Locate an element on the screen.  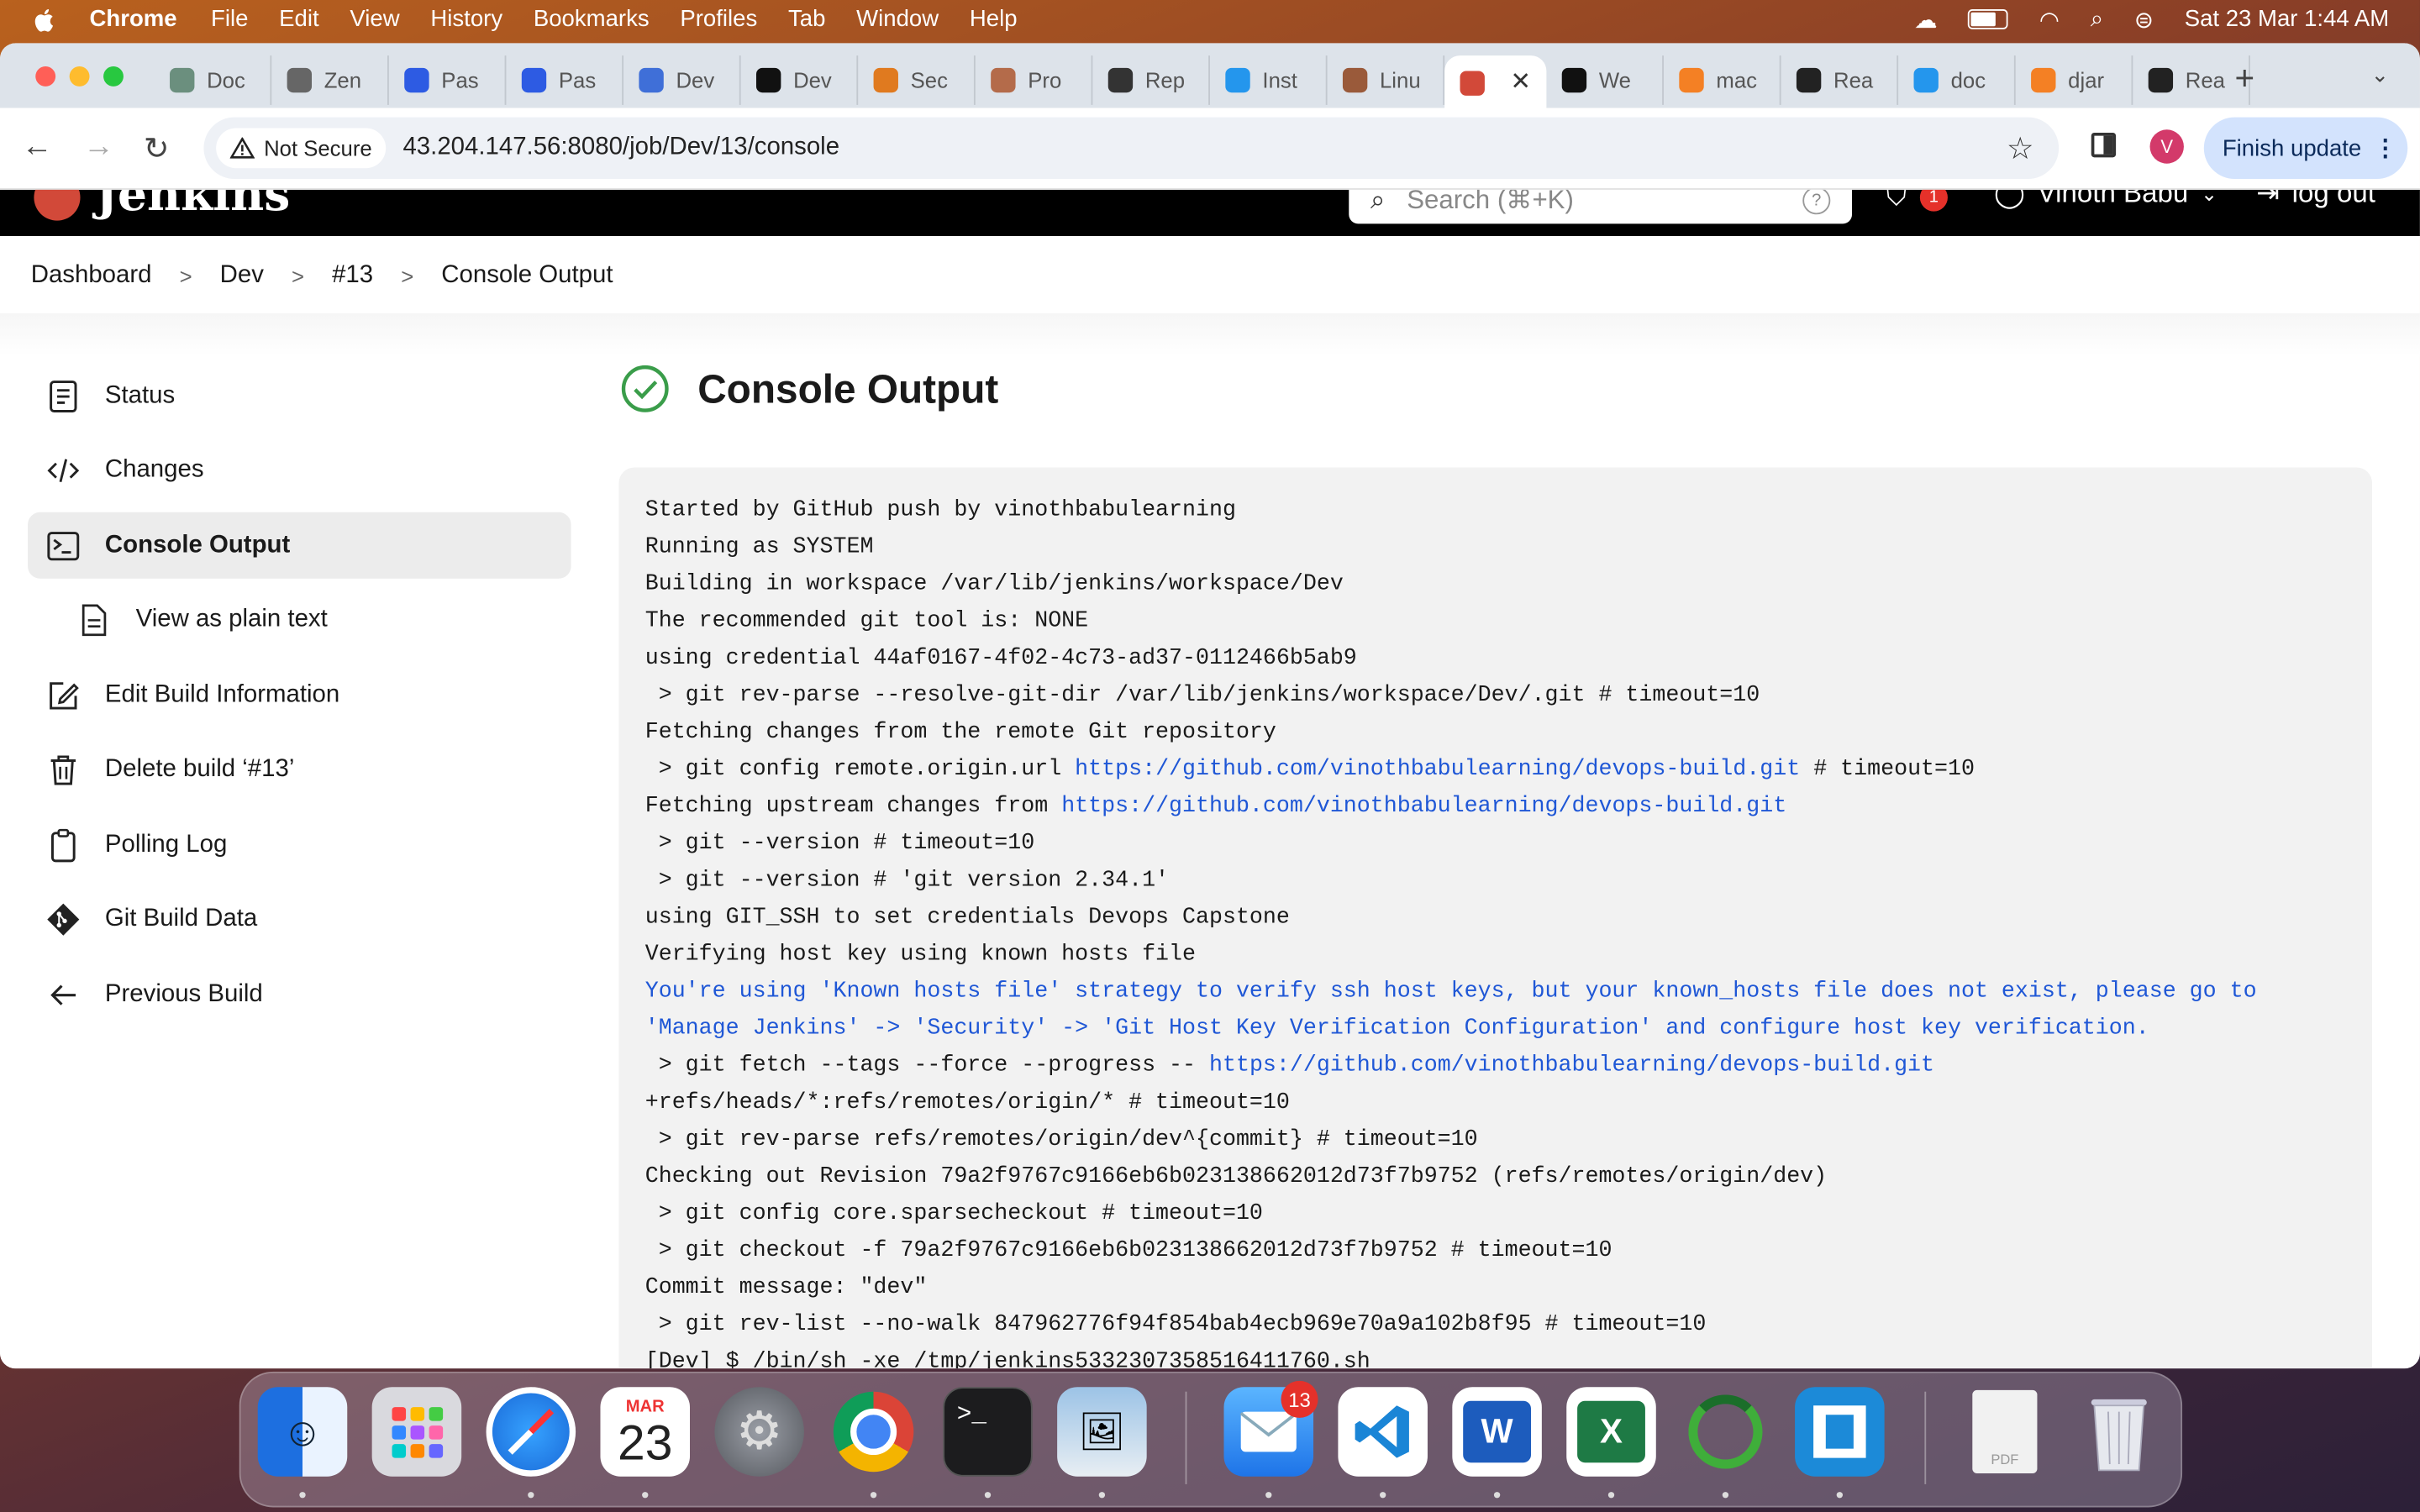
menu-tab: Tab is located at coordinates (807, 19).